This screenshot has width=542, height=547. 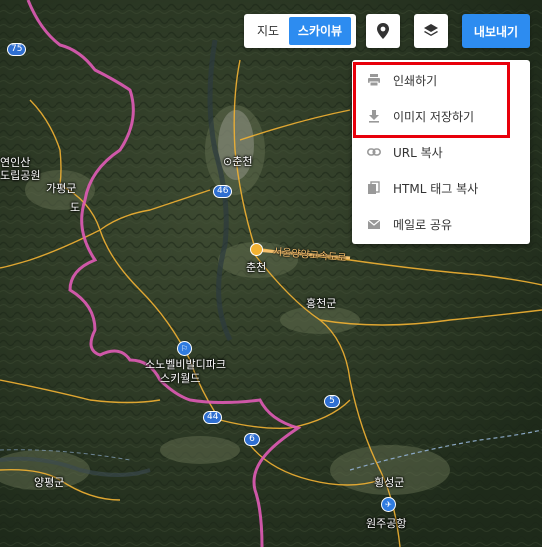 I want to click on map-label-hoengseong: 횡성군, so click(x=389, y=482).